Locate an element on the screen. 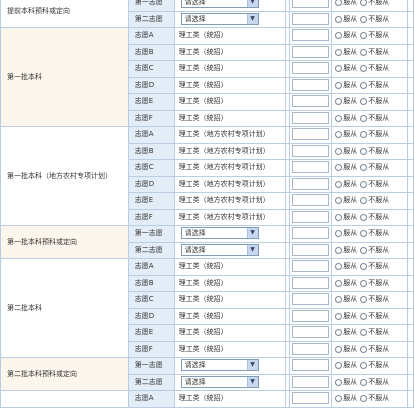  edge-cell is located at coordinates (410, 382).